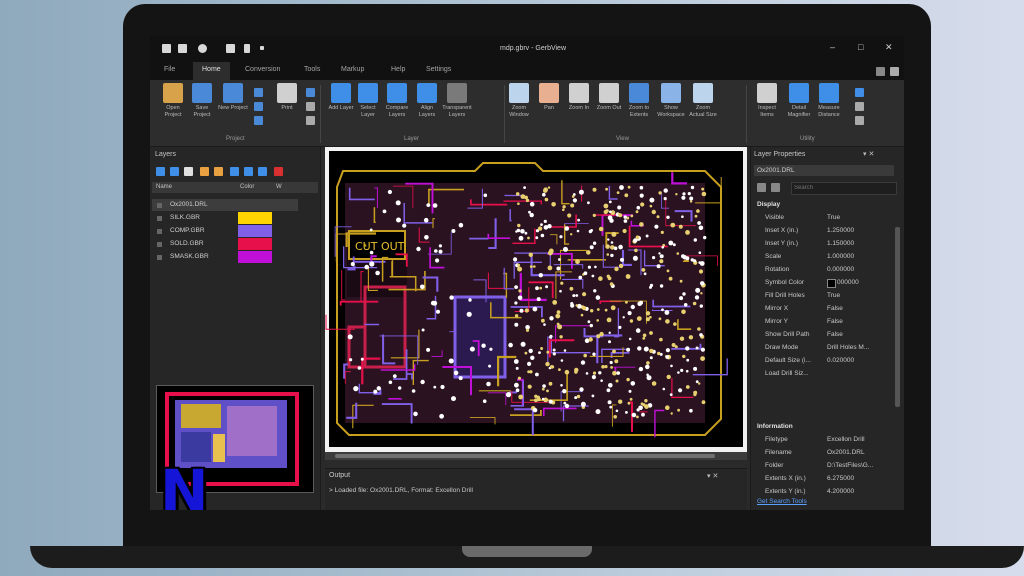 The image size is (1024, 576). What do you see at coordinates (824, 452) in the screenshot?
I see `property-row: Filename Ox2001.DRL` at bounding box center [824, 452].